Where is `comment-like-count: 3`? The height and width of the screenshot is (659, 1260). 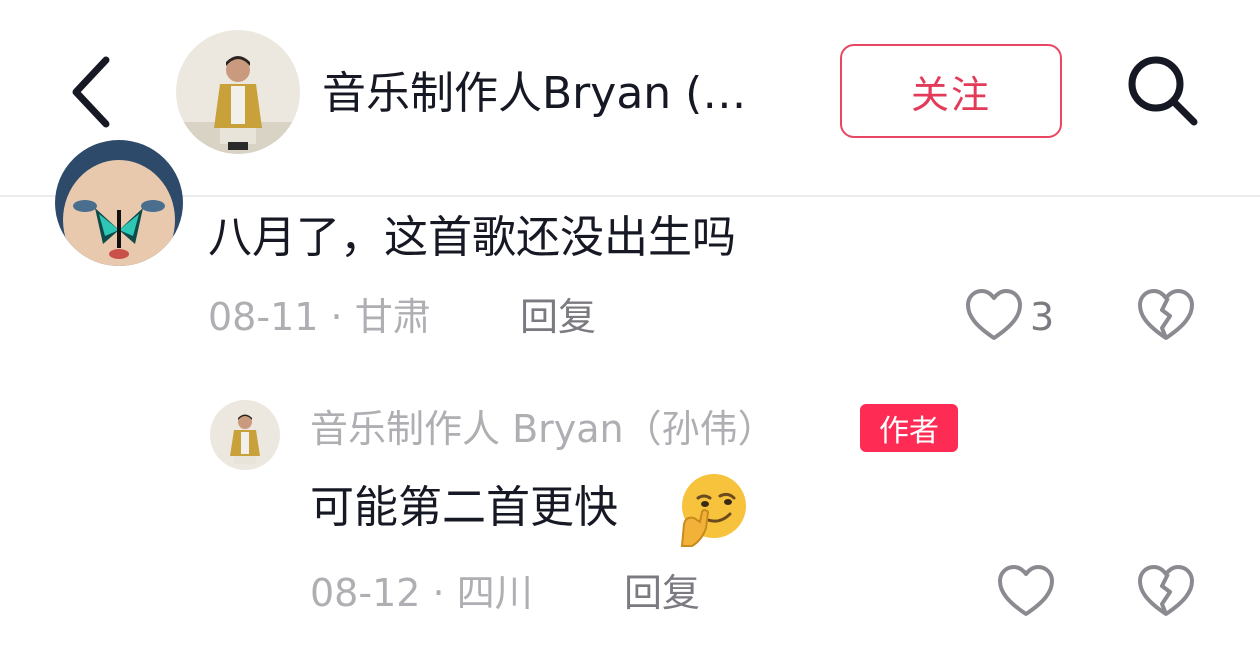 comment-like-count: 3 is located at coordinates (1042, 317).